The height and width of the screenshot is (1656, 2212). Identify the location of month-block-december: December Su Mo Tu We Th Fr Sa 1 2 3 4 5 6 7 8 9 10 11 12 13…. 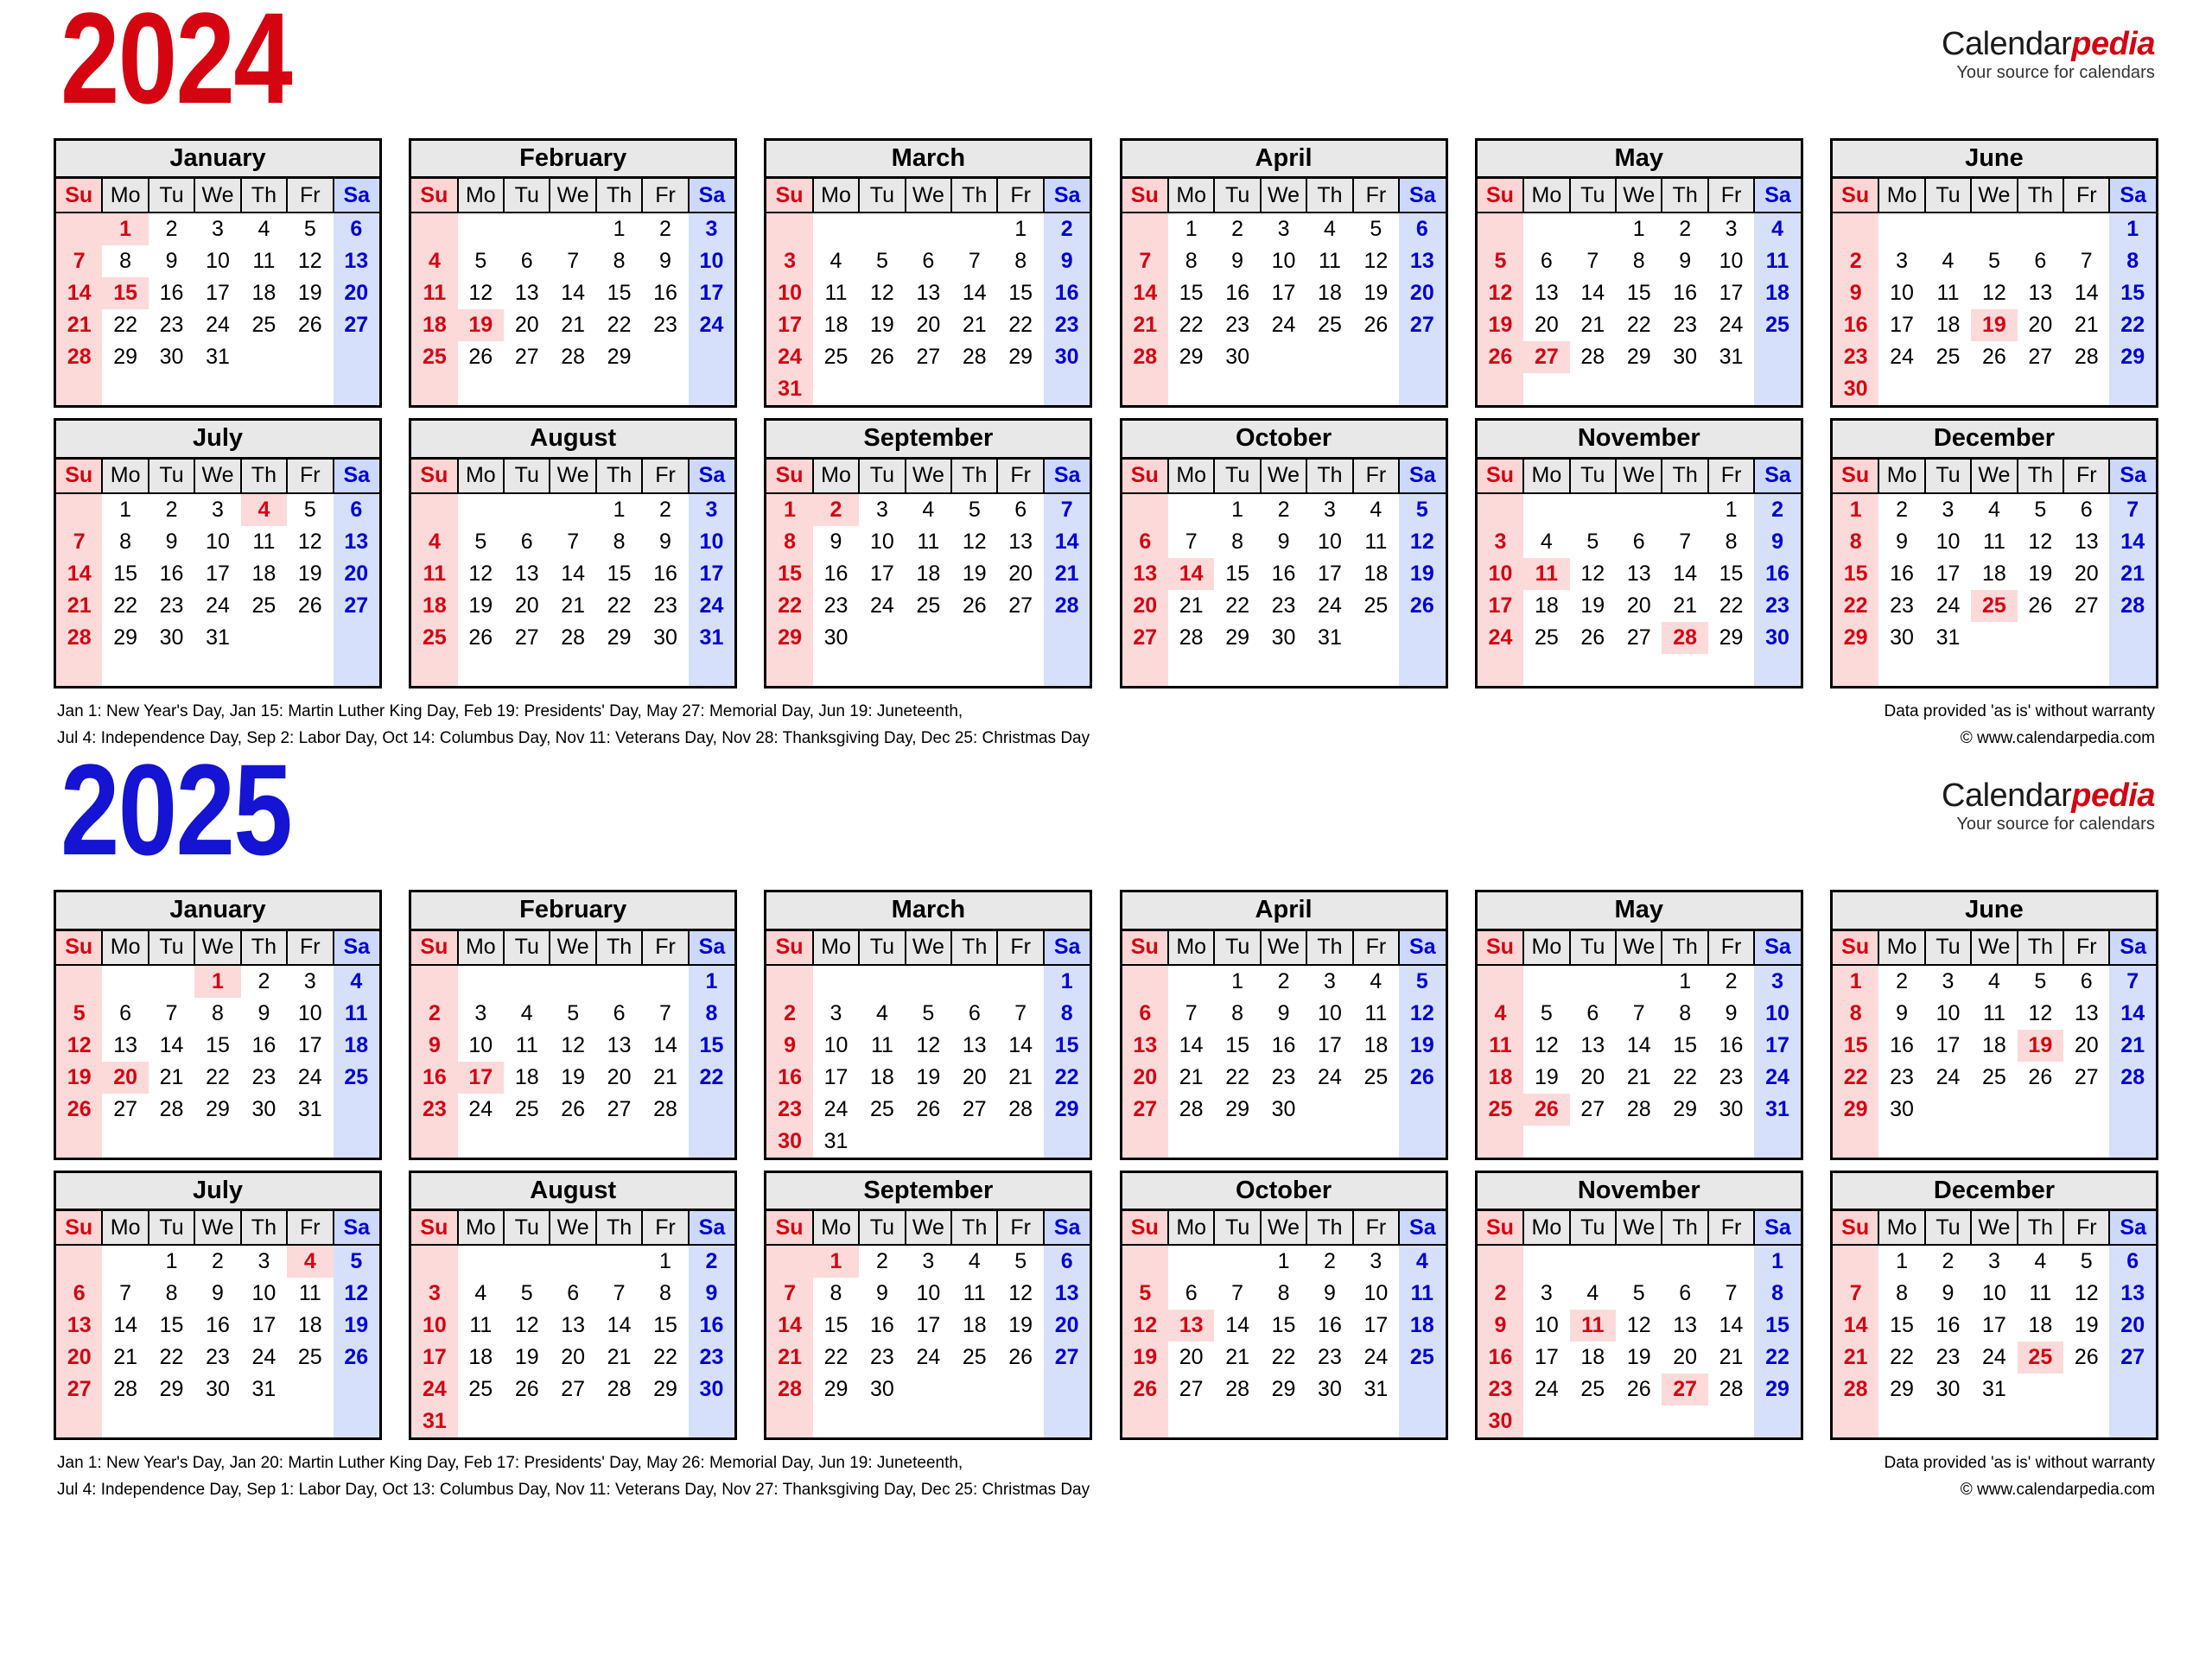
(1993, 1305).